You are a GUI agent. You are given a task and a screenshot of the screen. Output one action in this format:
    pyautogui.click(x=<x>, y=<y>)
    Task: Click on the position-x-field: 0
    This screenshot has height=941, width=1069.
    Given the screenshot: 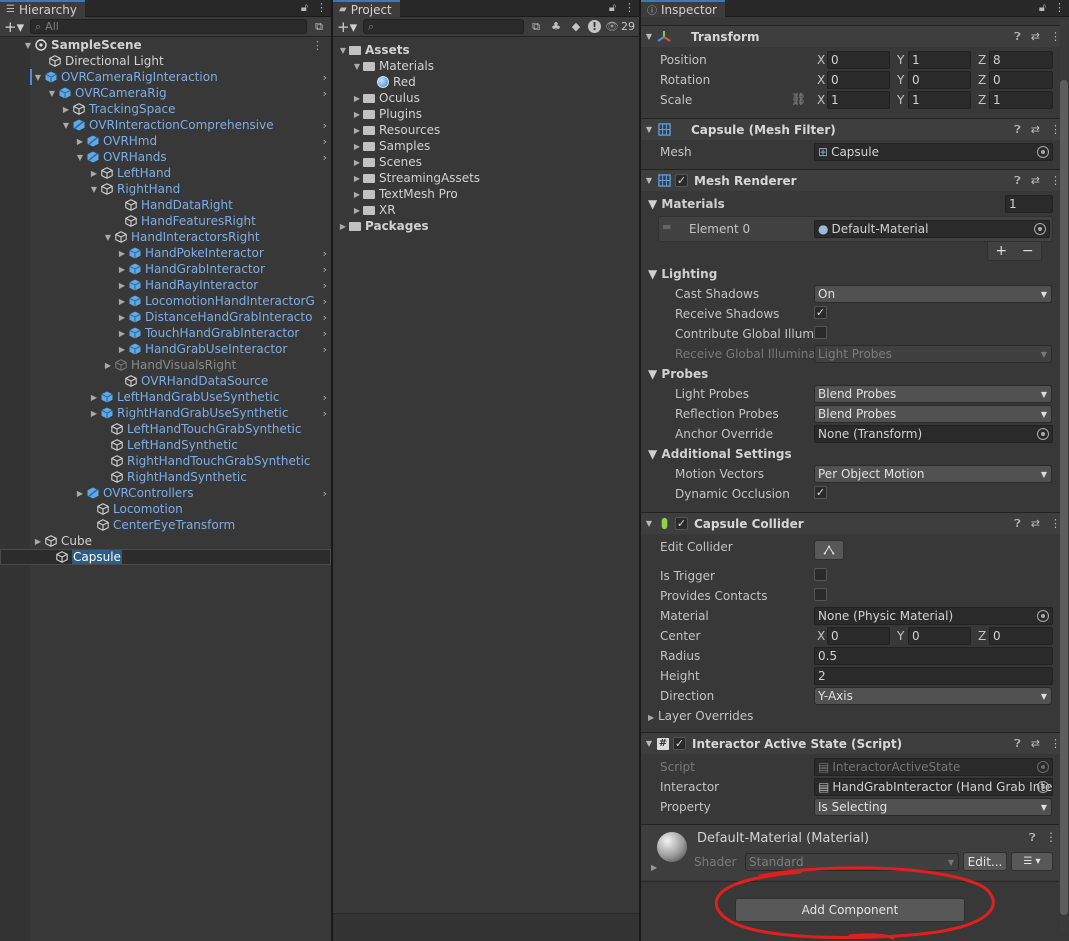 What is the action you would take?
    pyautogui.click(x=858, y=60)
    